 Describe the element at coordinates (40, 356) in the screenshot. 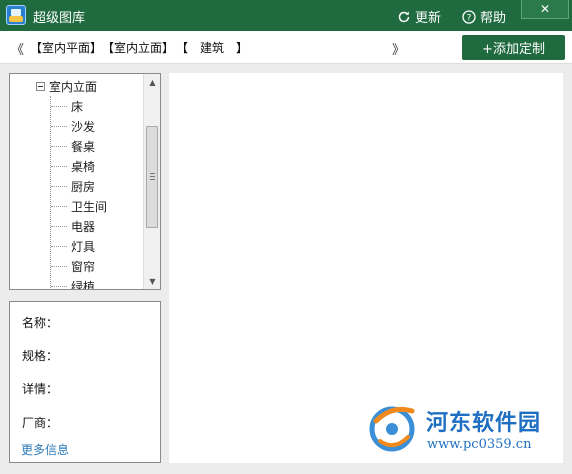

I see `spec-label: 规格：` at that location.